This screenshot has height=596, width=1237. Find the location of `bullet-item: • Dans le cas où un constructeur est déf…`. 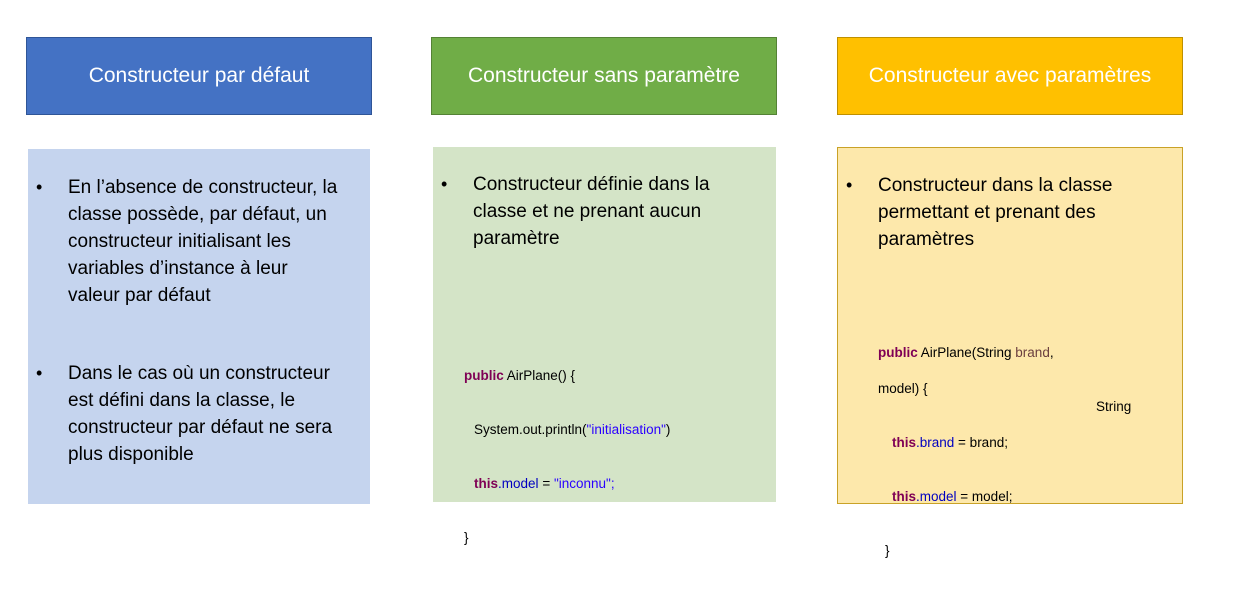

bullet-item: • Dans le cas où un constructeur est déf… is located at coordinates (184, 414).